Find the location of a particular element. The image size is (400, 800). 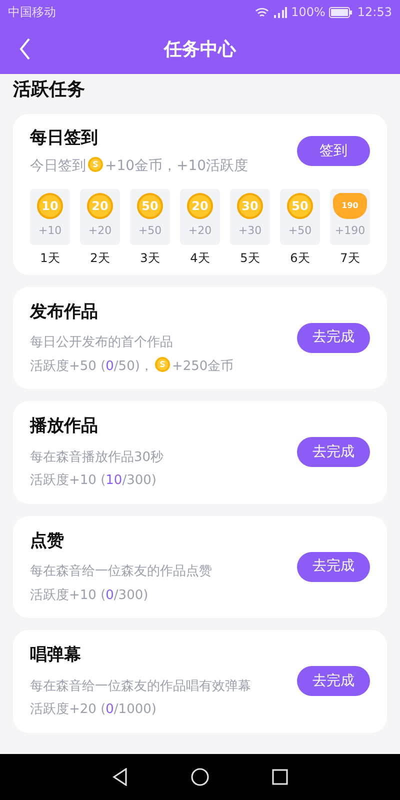

task-reward: 活跃度+10 (0/300) is located at coordinates (90, 595).